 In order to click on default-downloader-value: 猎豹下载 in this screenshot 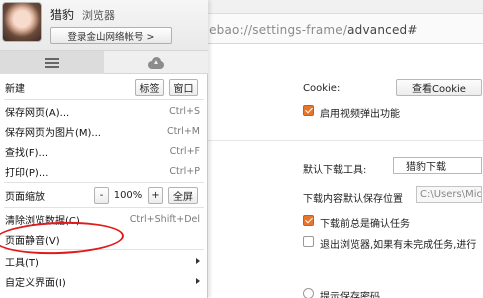, I will do `click(426, 167)`.